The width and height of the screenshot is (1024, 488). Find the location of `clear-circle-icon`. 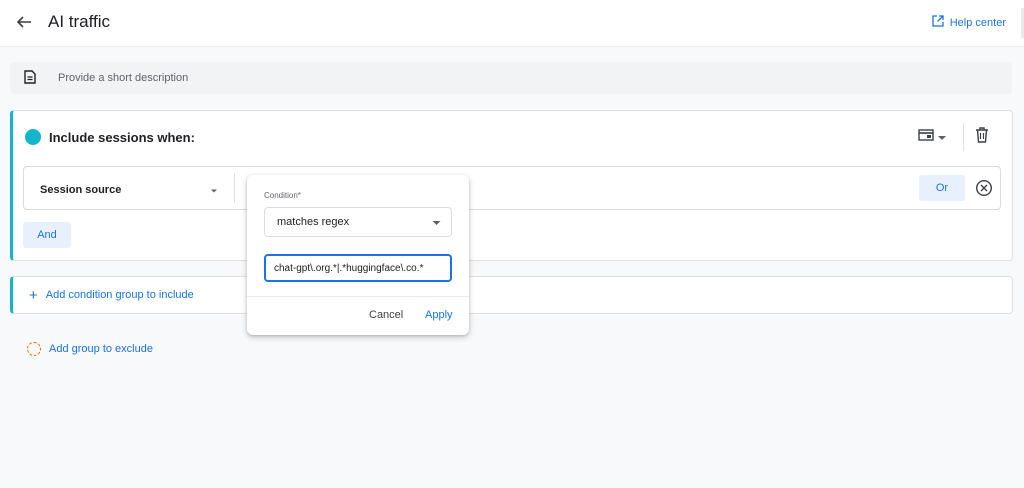

clear-circle-icon is located at coordinates (984, 190).